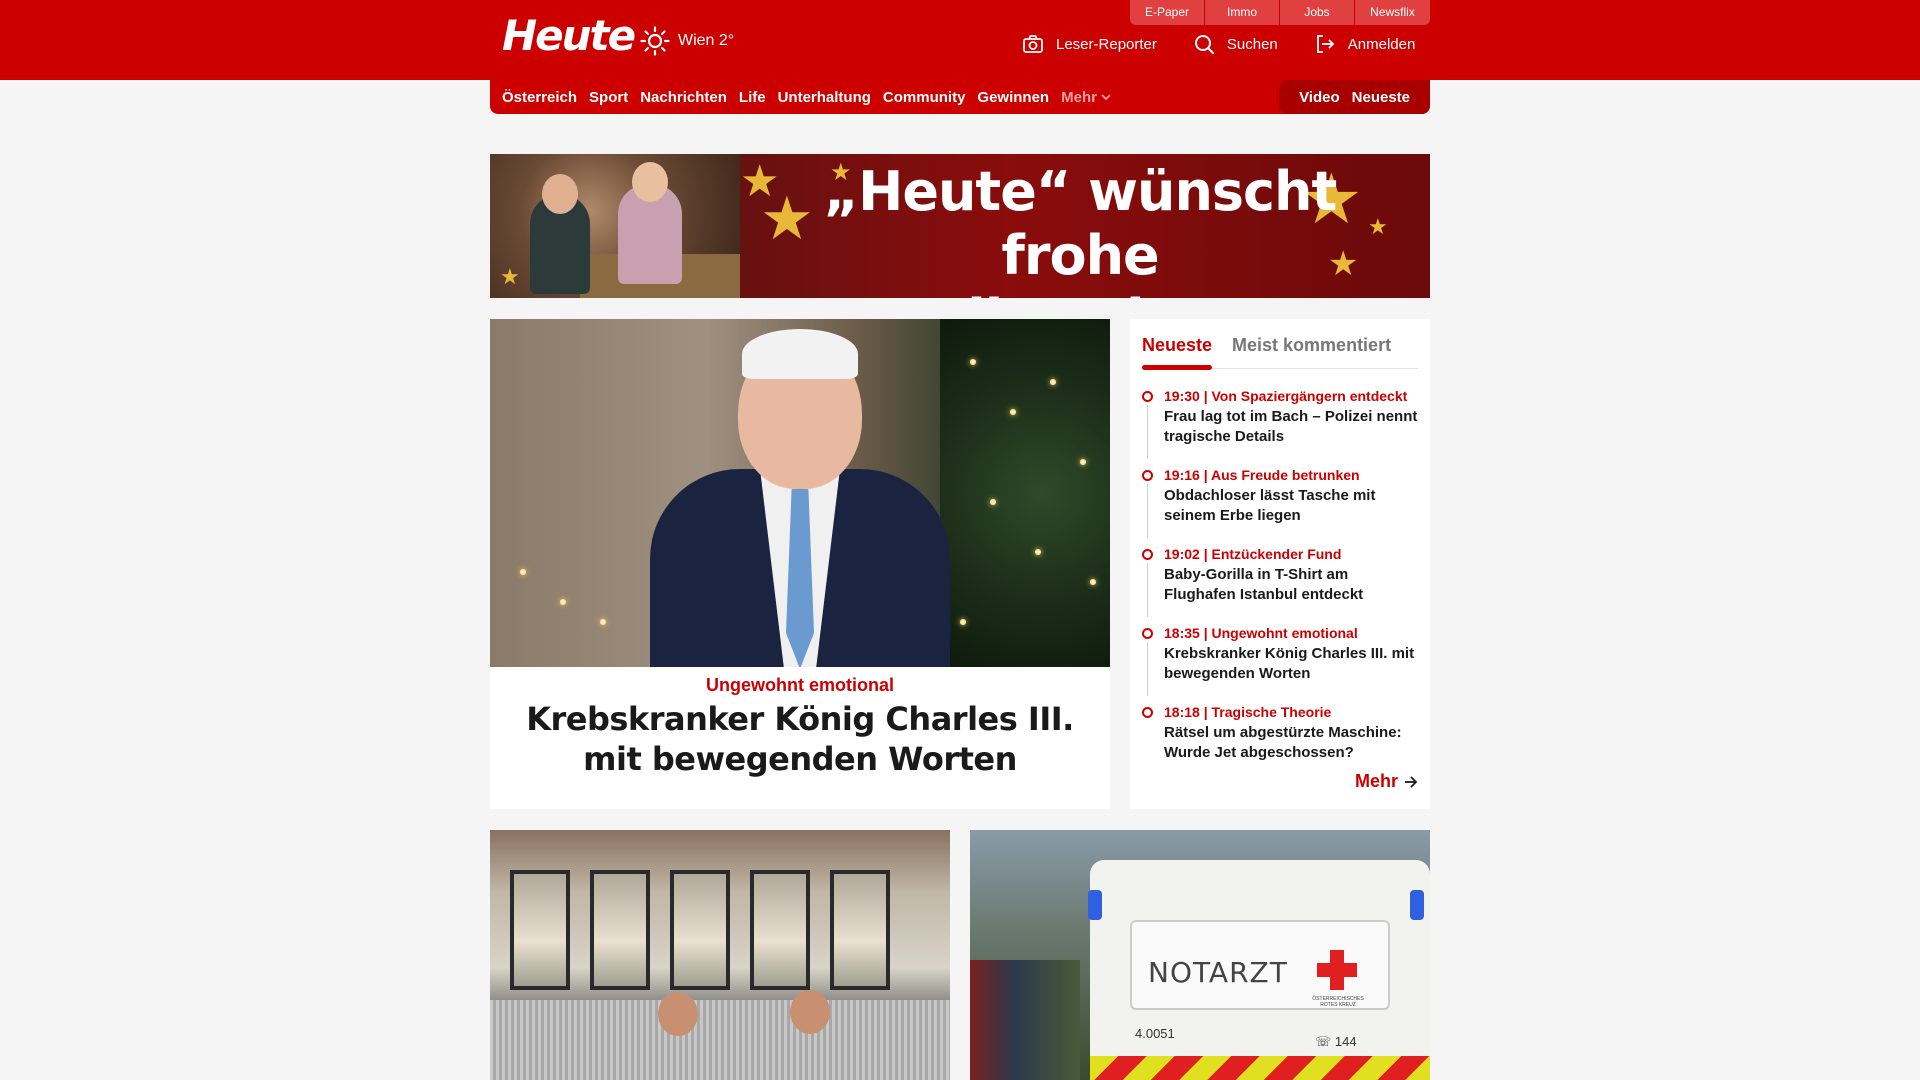 The image size is (1920, 1080). Describe the element at coordinates (569, 36) in the screenshot. I see `heute-logo: Heute` at that location.